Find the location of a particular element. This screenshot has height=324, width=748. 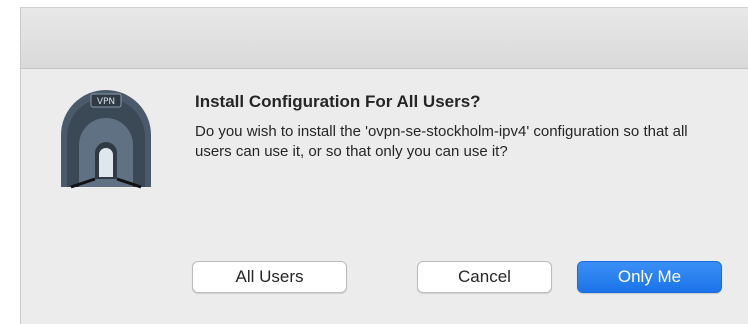

all-users-button: All Users is located at coordinates (269, 277).